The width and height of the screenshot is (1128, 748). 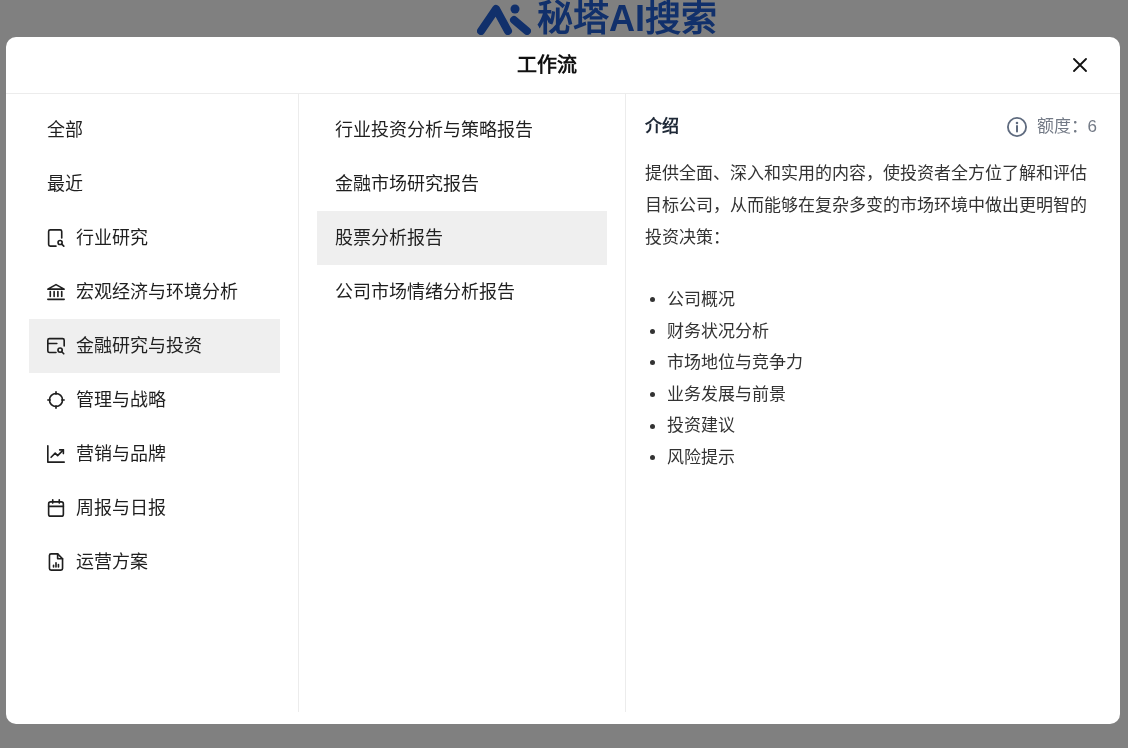 What do you see at coordinates (154, 346) in the screenshot?
I see `category-item: 金融研究与投资` at bounding box center [154, 346].